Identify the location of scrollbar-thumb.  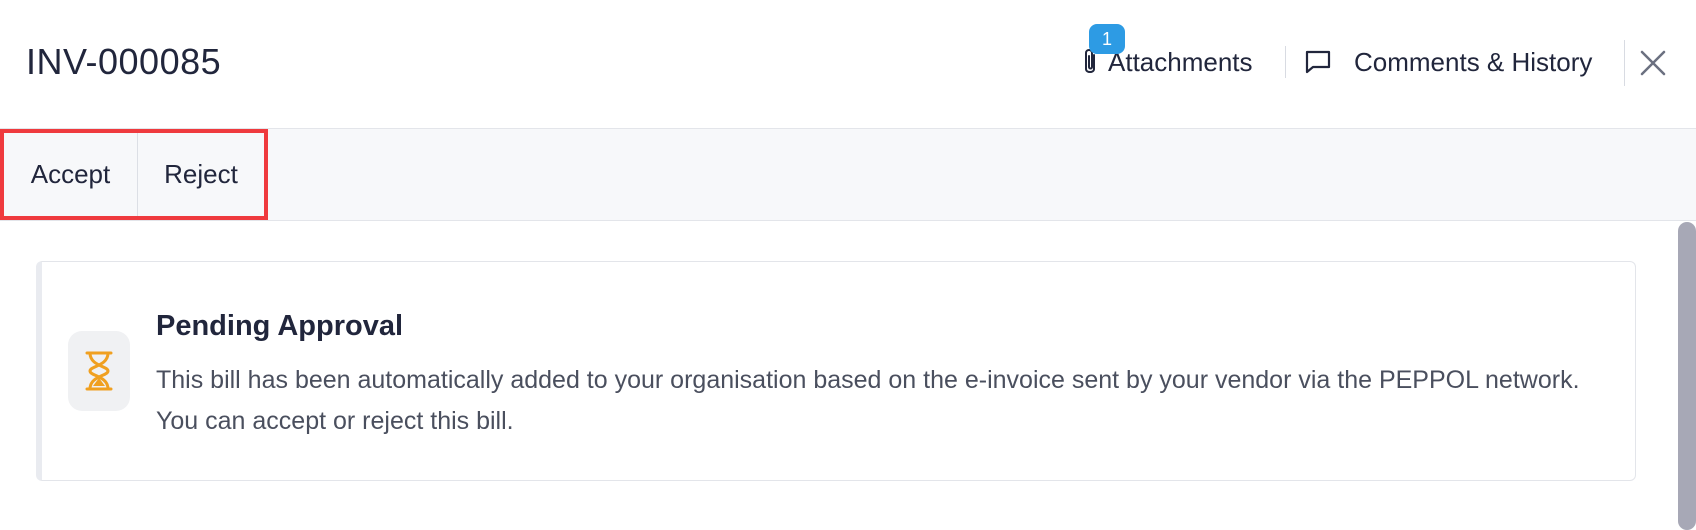
(1687, 376).